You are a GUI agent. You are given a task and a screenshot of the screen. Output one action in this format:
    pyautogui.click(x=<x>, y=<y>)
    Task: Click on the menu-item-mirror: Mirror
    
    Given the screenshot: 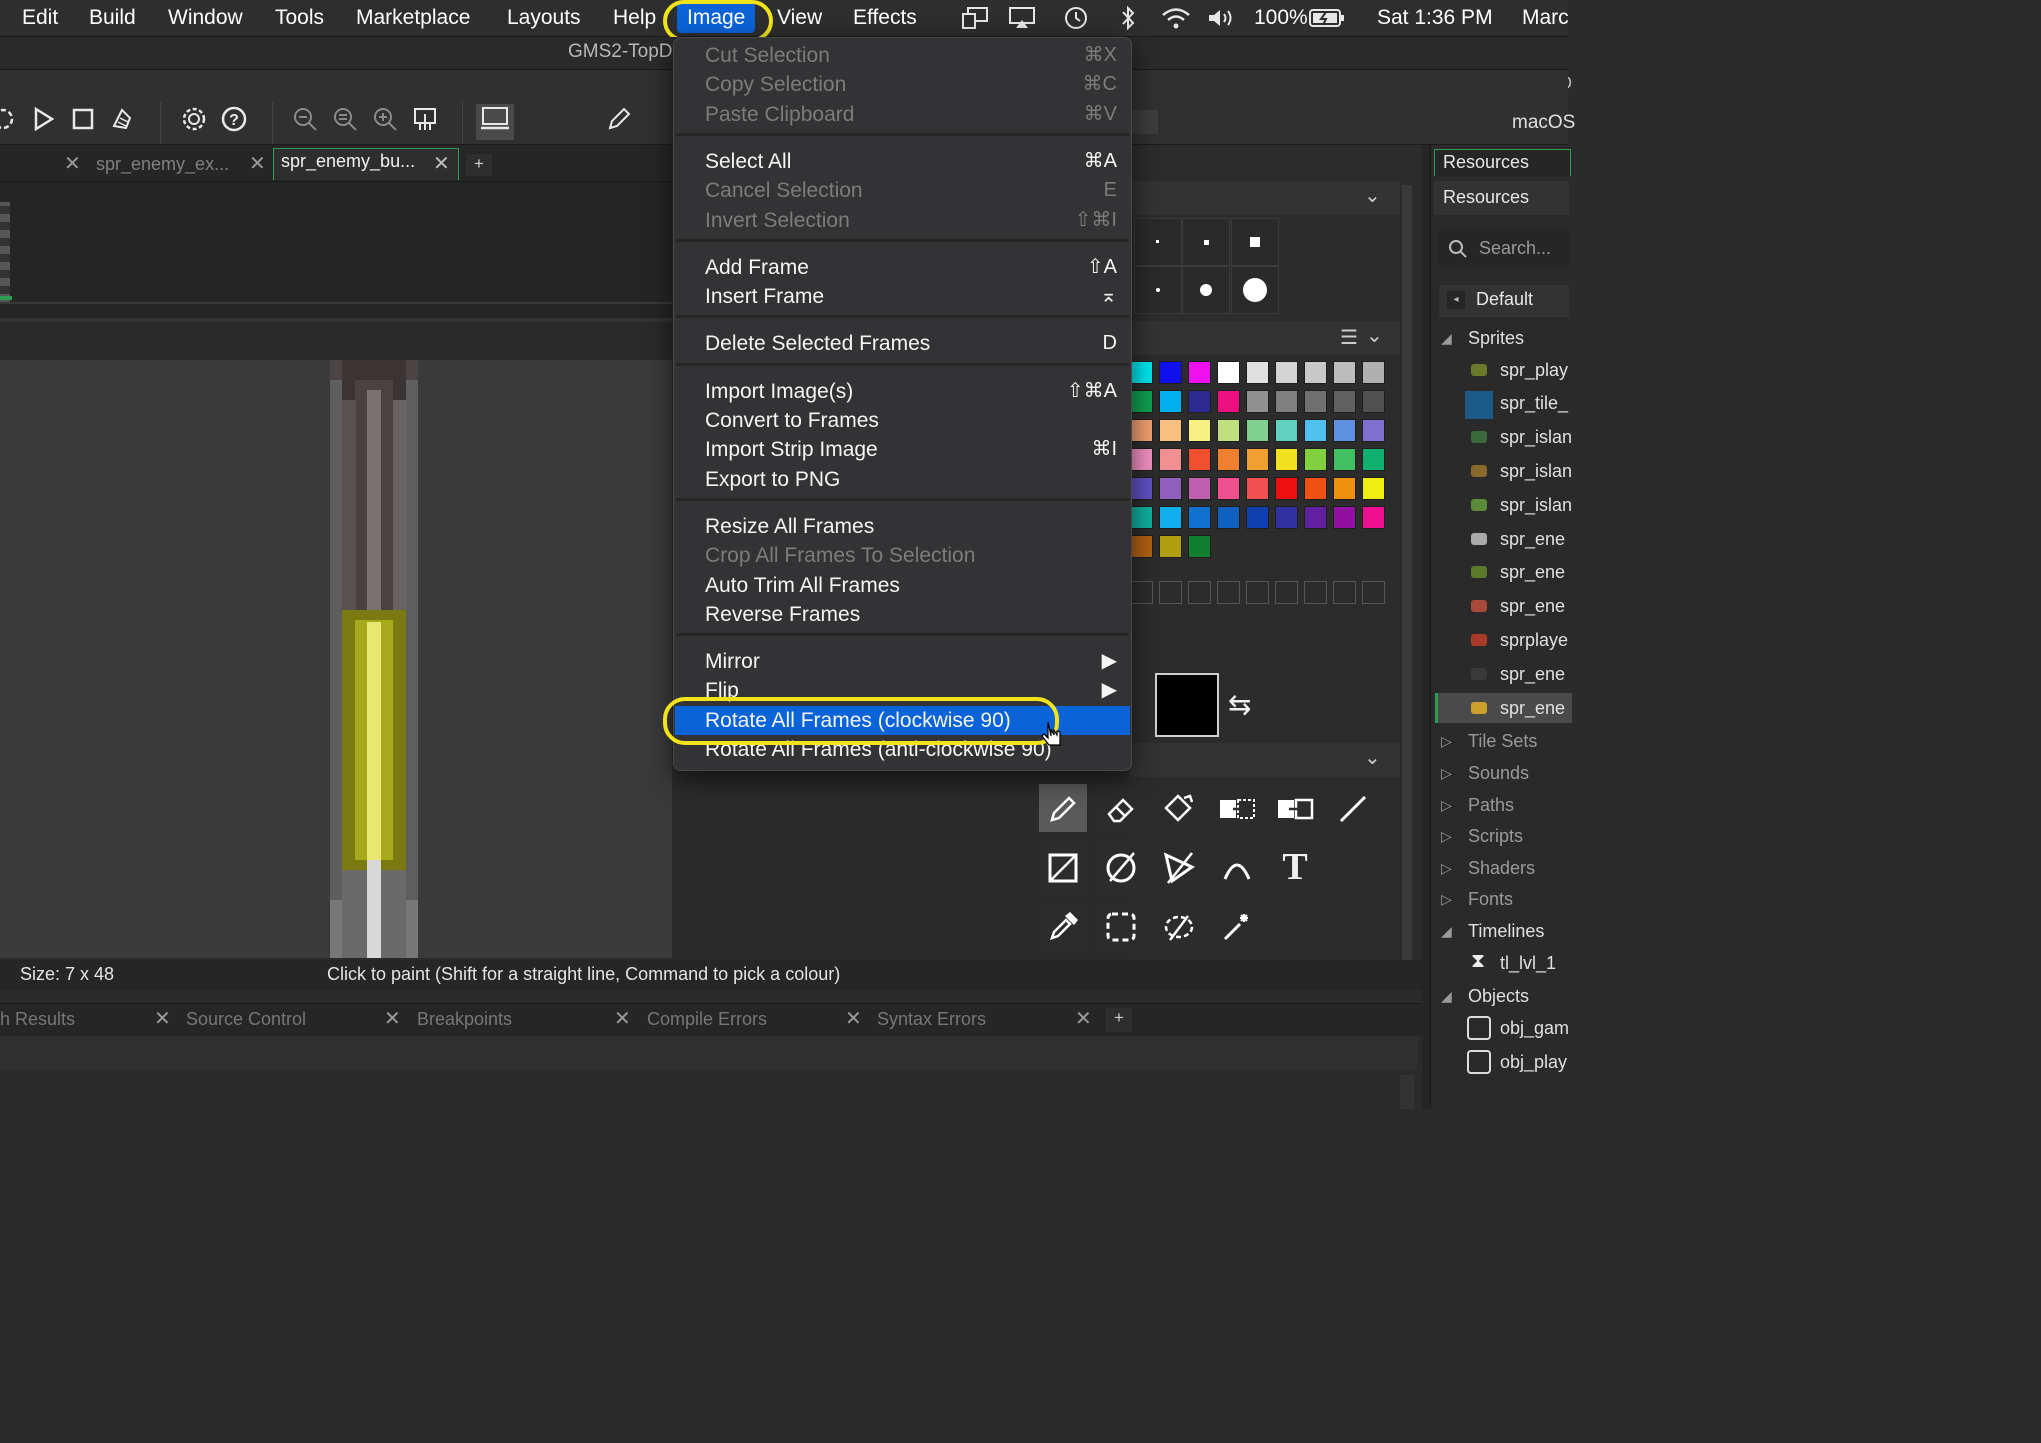 What is the action you would take?
    pyautogui.click(x=732, y=661)
    